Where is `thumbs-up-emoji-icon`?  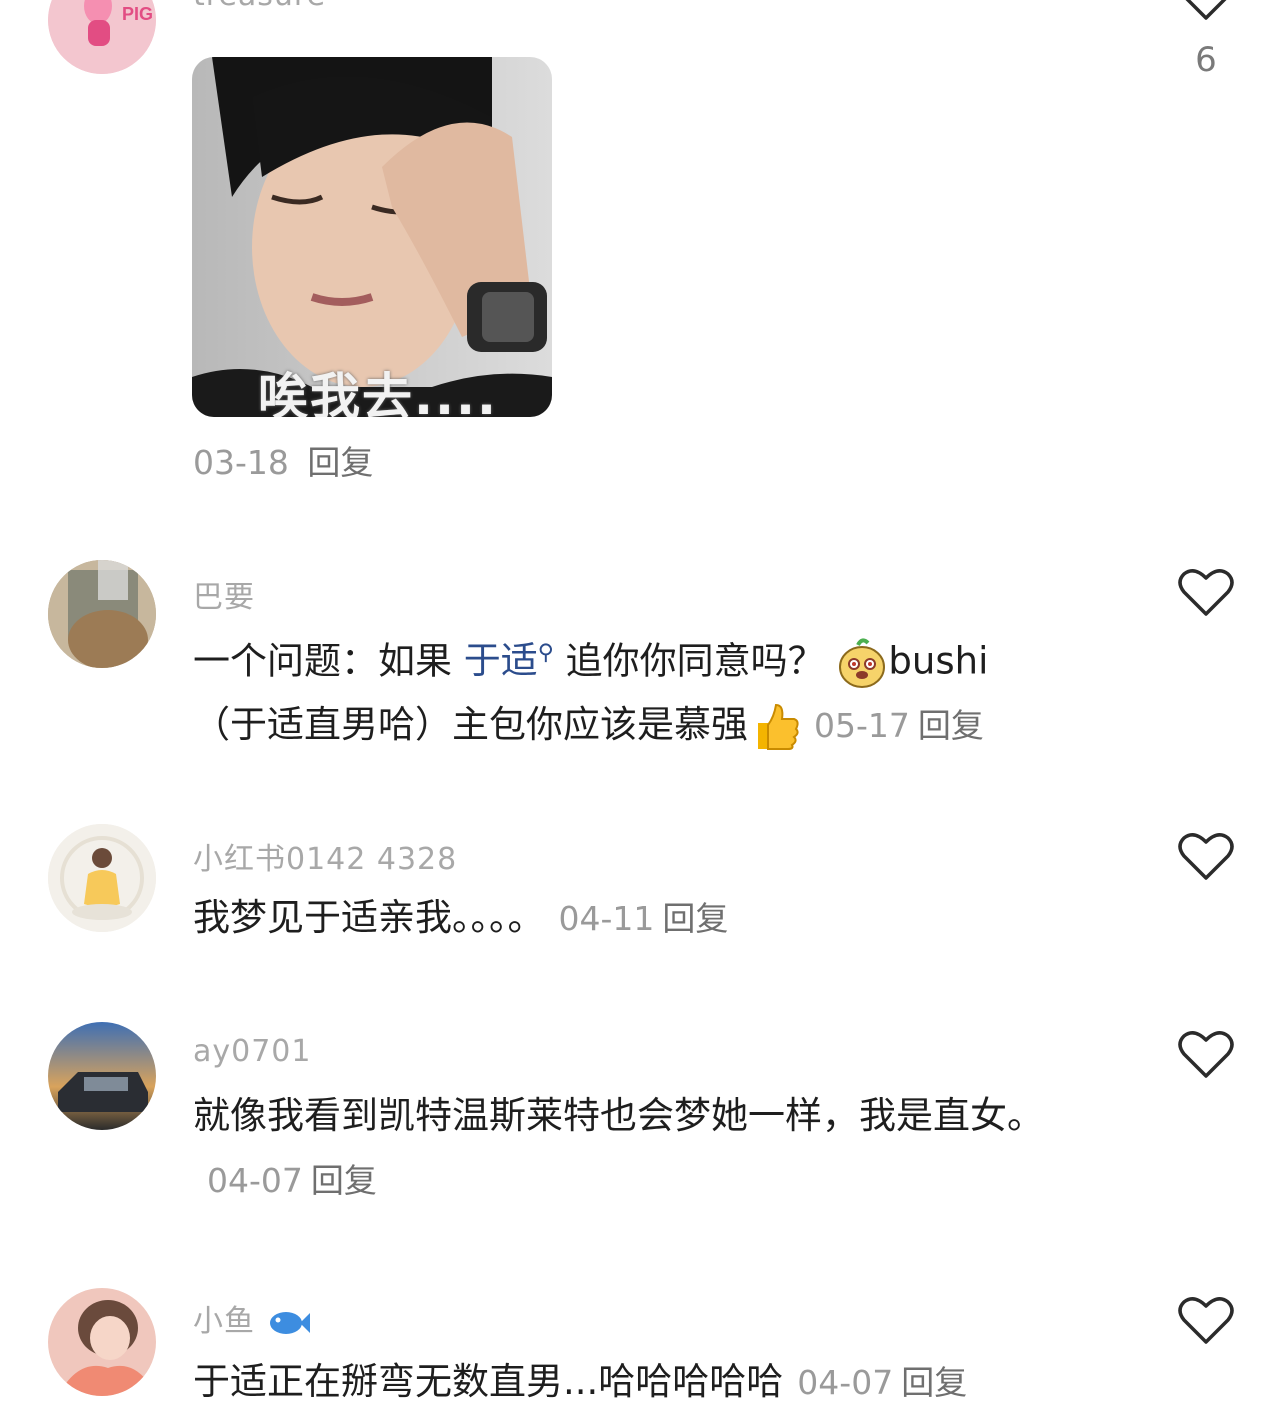
thumbs-up-emoji-icon is located at coordinates (778, 726).